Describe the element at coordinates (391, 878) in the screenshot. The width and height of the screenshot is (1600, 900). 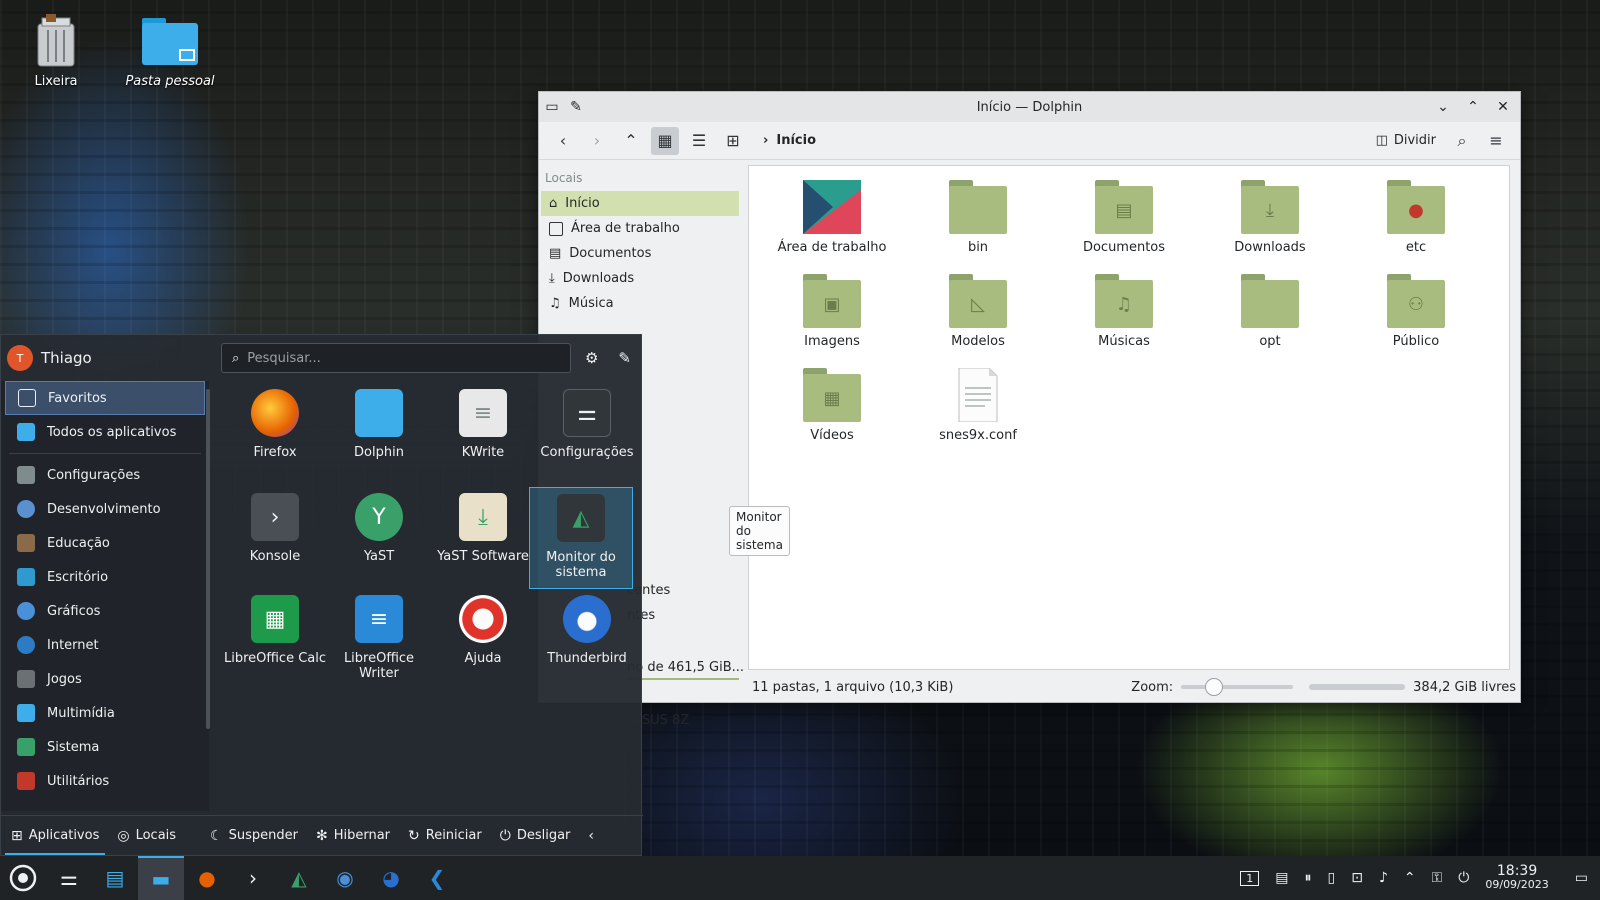
I see `taskbar-thunderbird: ◕` at that location.